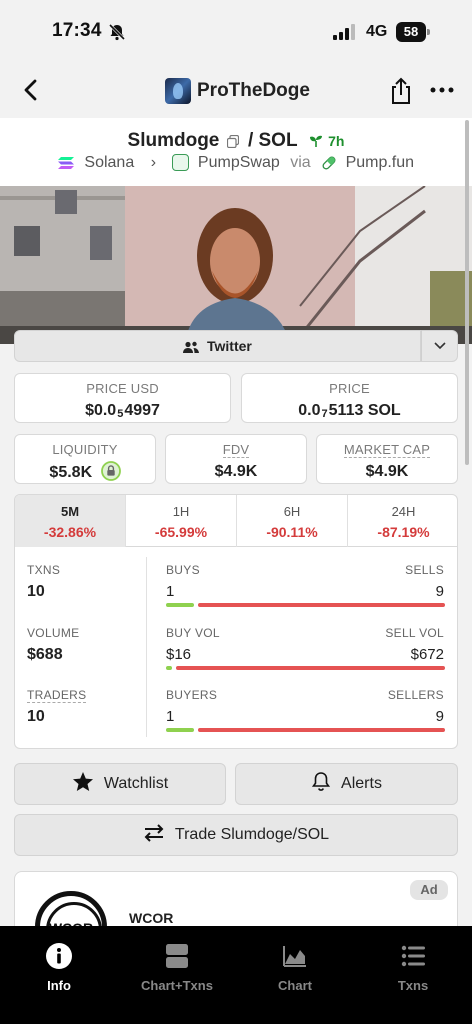  I want to click on liquidity-value: $5.8K, so click(71, 473).